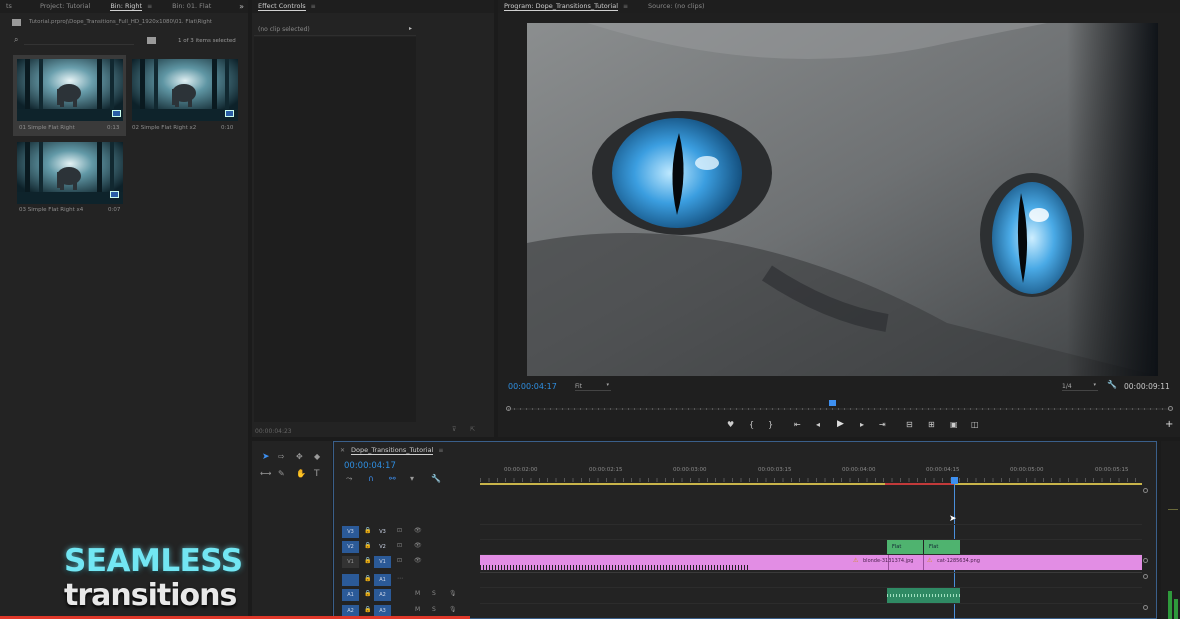 The height and width of the screenshot is (619, 1180). I want to click on add-button-icon: +, so click(1169, 425).